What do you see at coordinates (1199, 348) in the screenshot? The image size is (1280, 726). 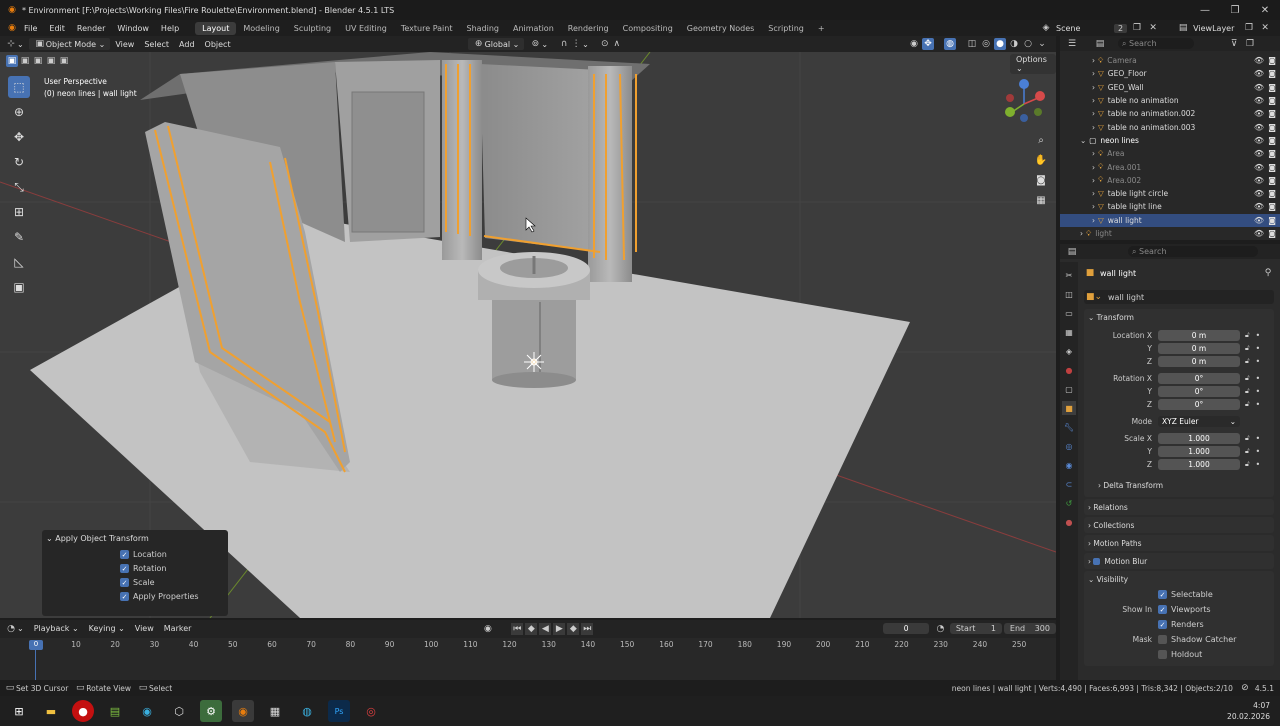 I see `location-y-field: 0 m` at bounding box center [1199, 348].